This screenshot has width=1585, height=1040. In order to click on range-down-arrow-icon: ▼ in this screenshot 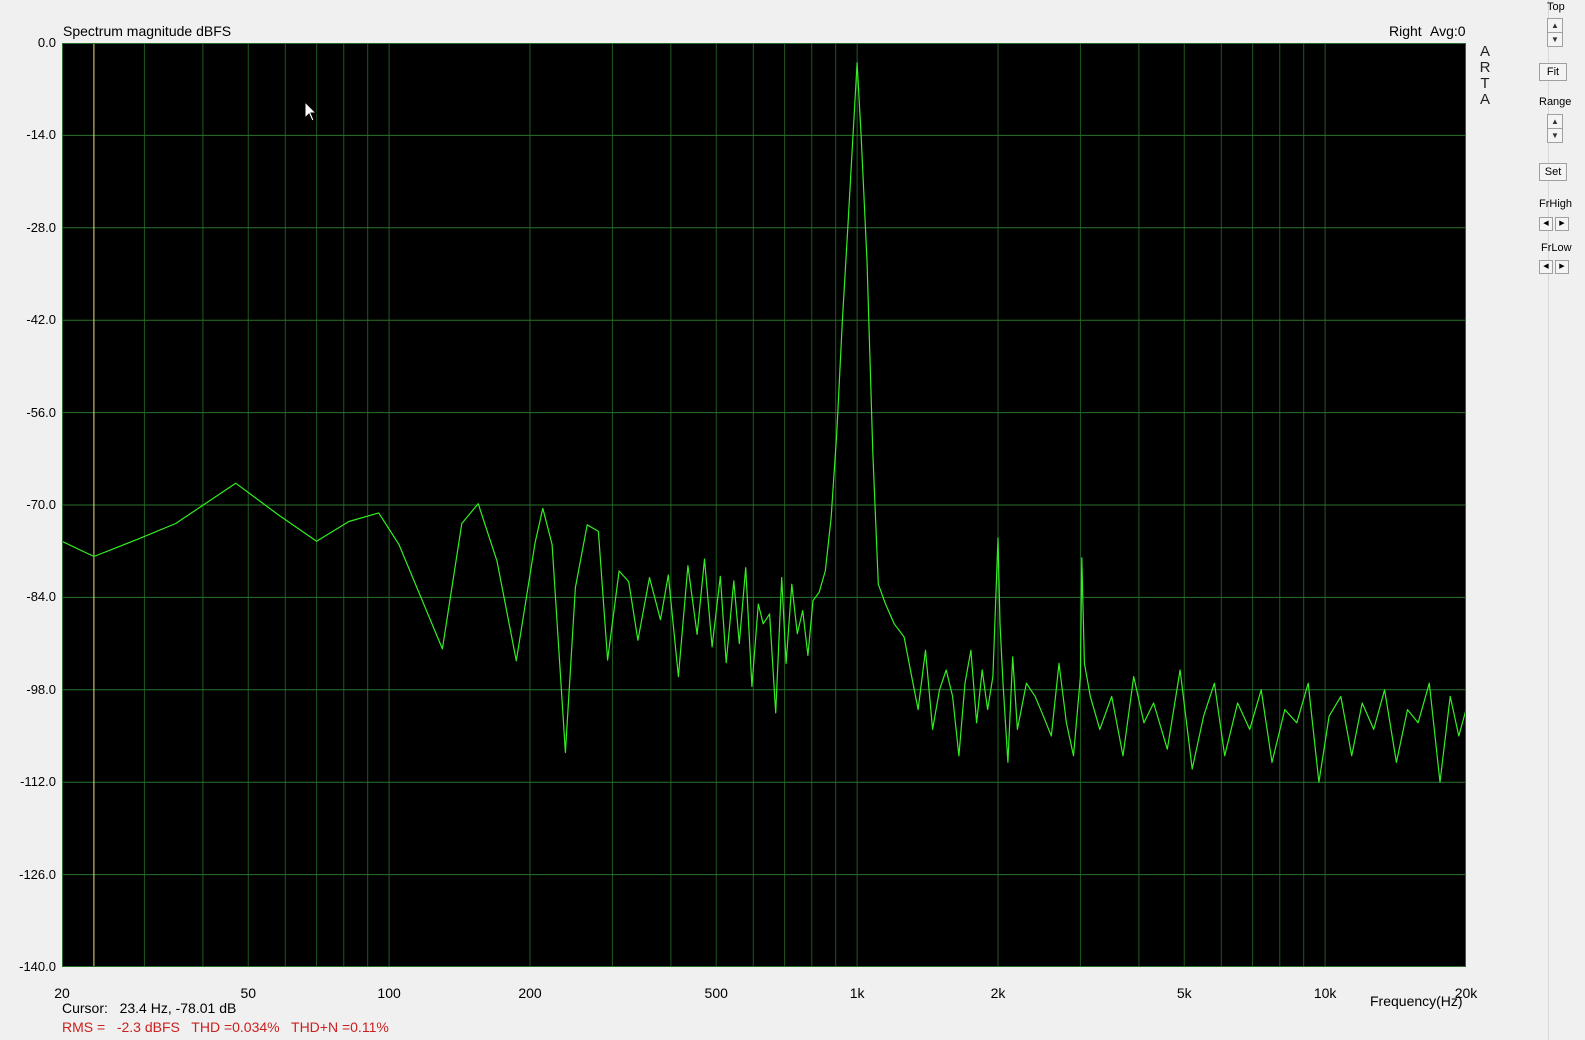, I will do `click(1555, 135)`.